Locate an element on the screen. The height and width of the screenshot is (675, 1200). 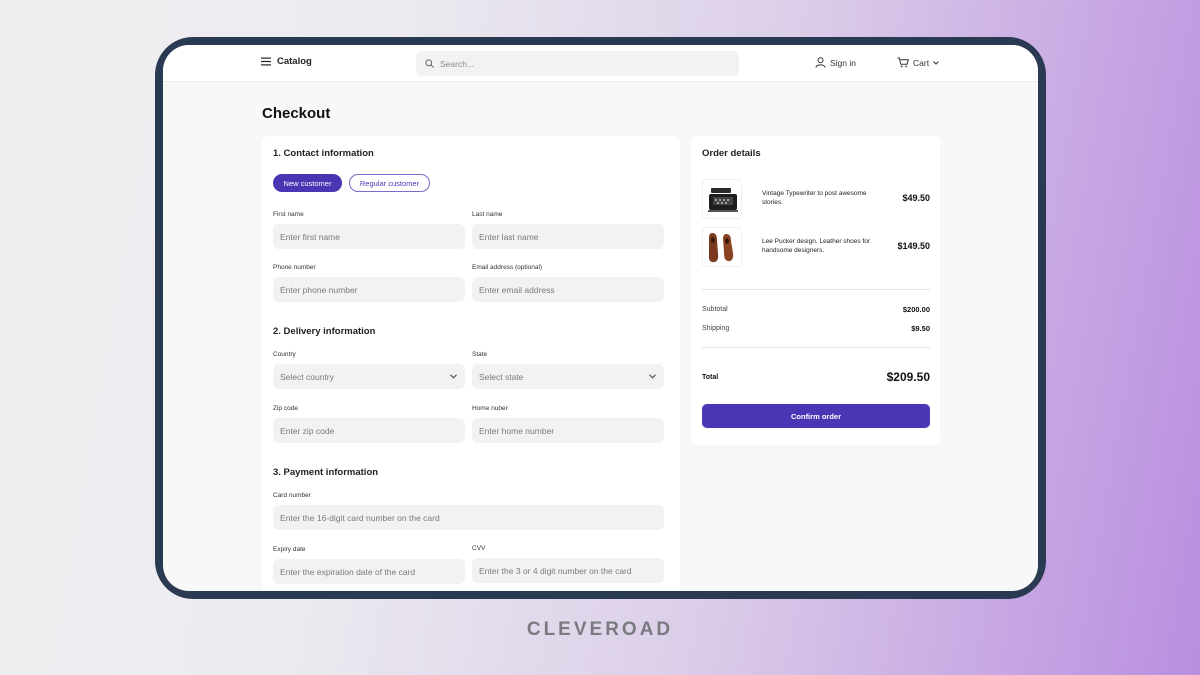
new-customer-tab: New customer is located at coordinates (307, 183).